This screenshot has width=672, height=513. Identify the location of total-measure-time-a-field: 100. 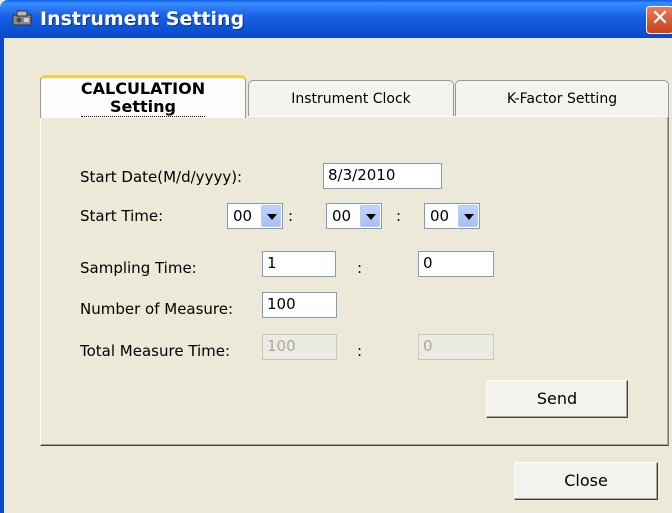
(299, 347).